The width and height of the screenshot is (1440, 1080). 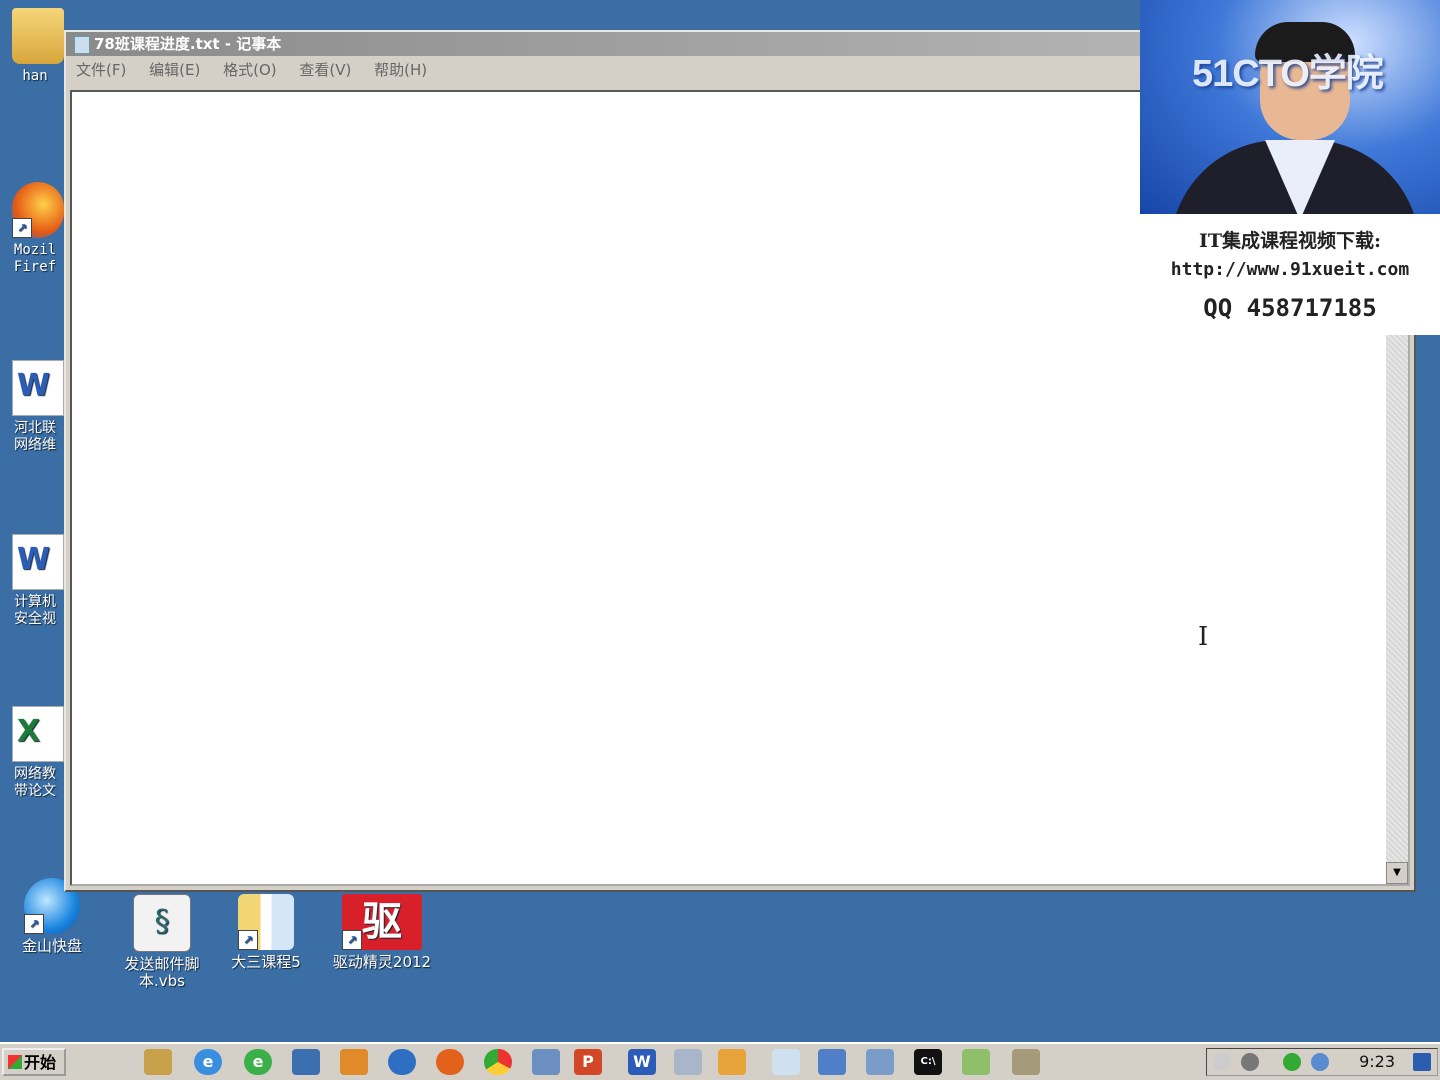 I want to click on cmd-label: C:\, so click(x=928, y=1061).